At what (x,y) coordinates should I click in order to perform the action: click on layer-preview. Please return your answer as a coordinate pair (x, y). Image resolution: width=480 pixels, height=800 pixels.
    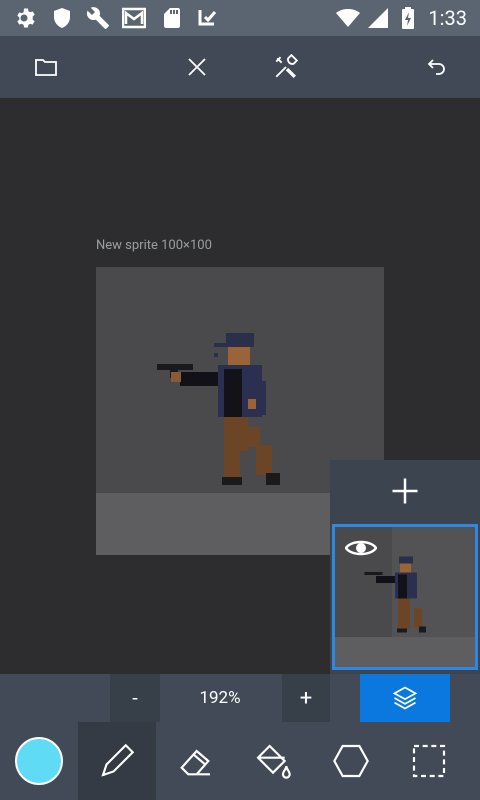
    Looking at the image, I should click on (395, 594).